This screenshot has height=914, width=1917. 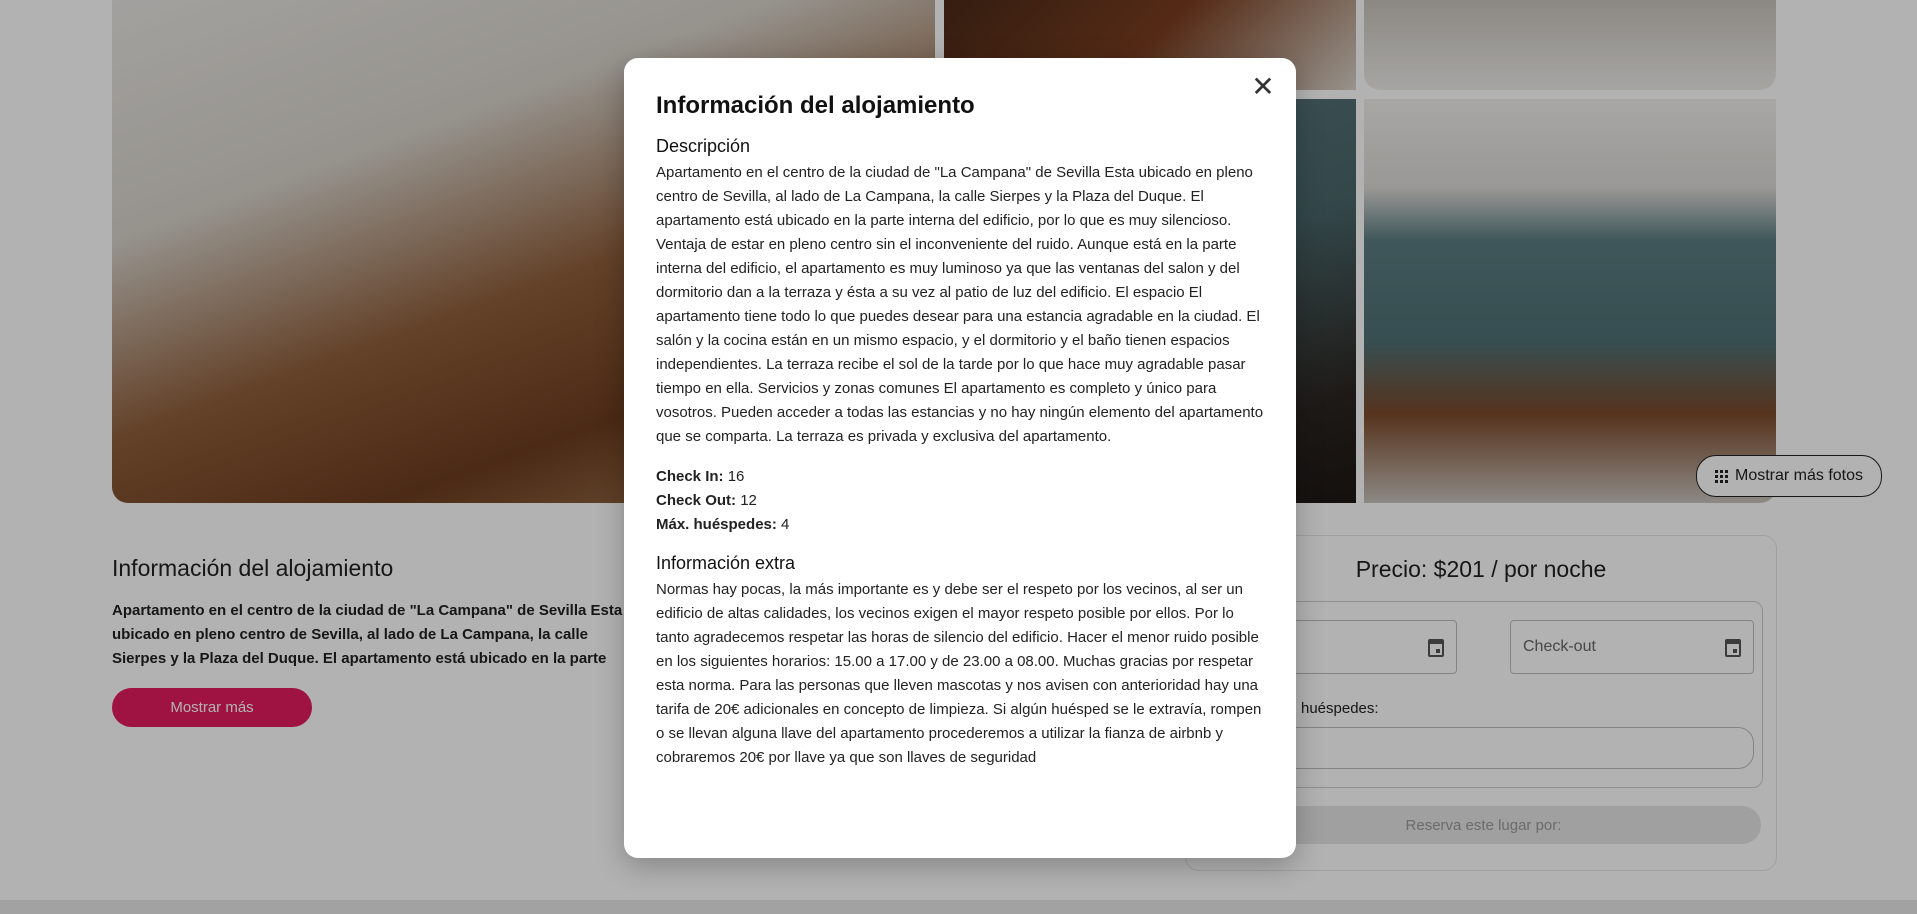 I want to click on description-heading: Descripción, so click(x=703, y=146).